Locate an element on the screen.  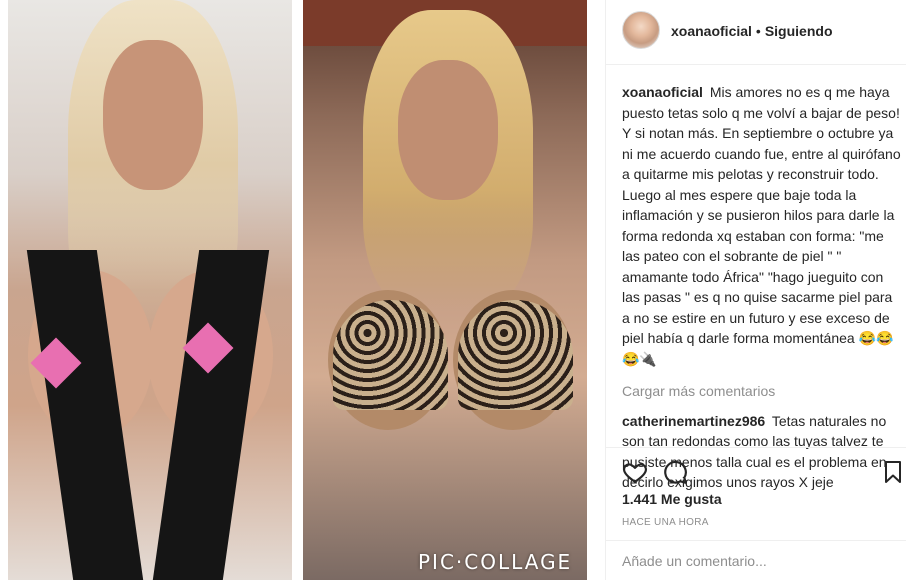
header-user-line: xoanaoficial • Siguiendo is located at coordinates (752, 31).